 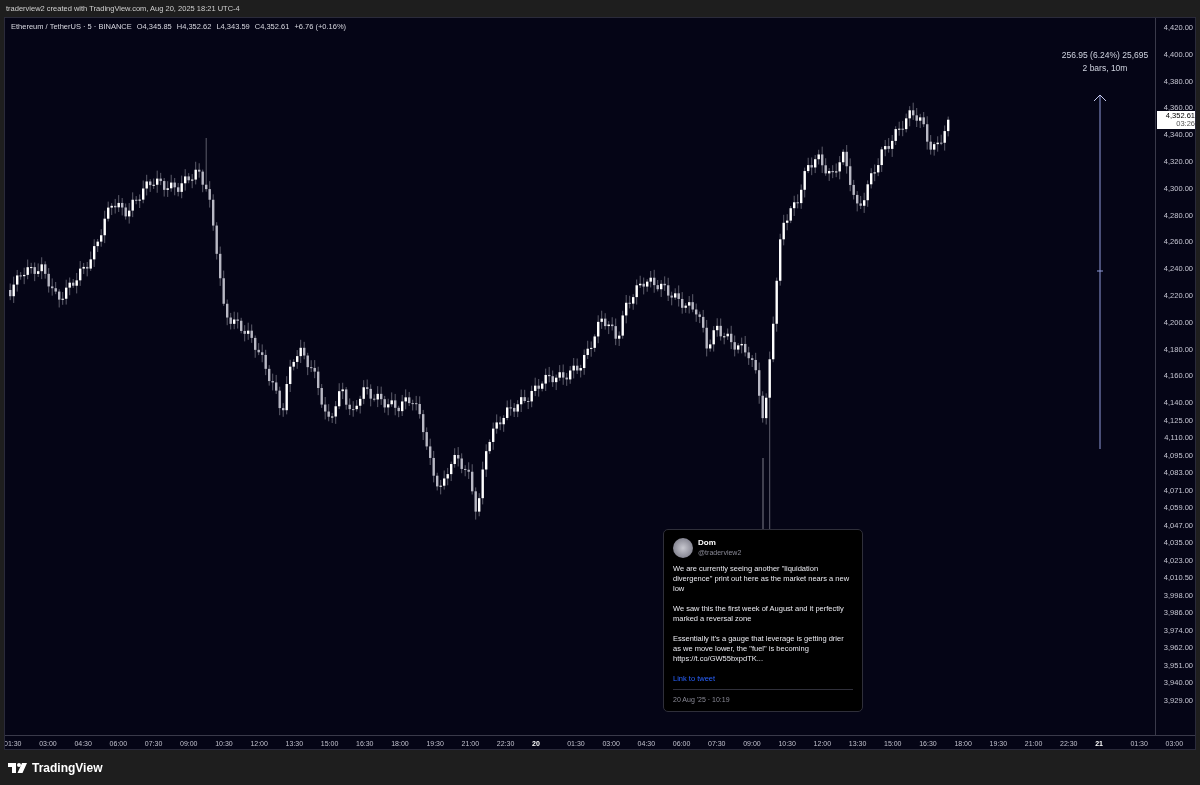 What do you see at coordinates (683, 548) in the screenshot?
I see `avatar-icon` at bounding box center [683, 548].